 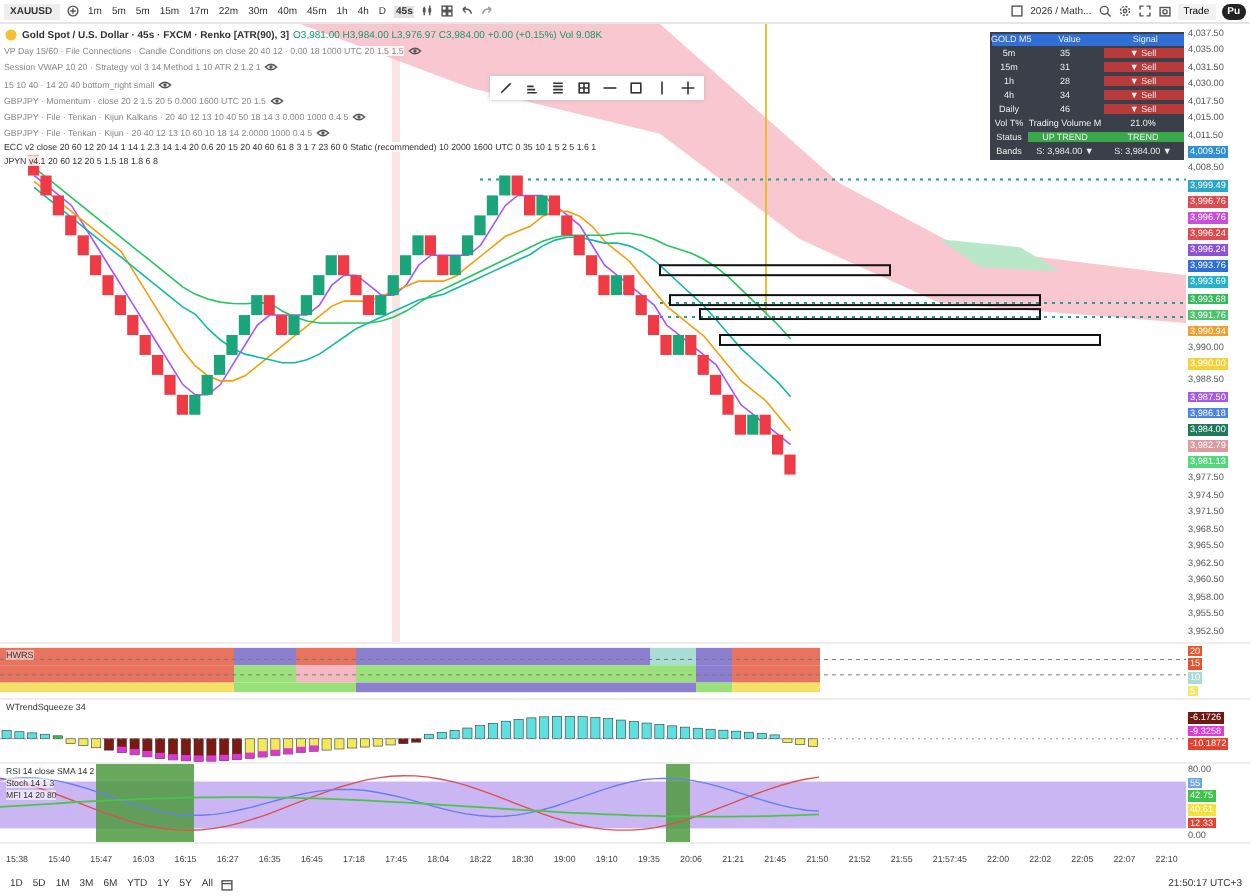 What do you see at coordinates (1017, 11) in the screenshot?
I see `square-icon` at bounding box center [1017, 11].